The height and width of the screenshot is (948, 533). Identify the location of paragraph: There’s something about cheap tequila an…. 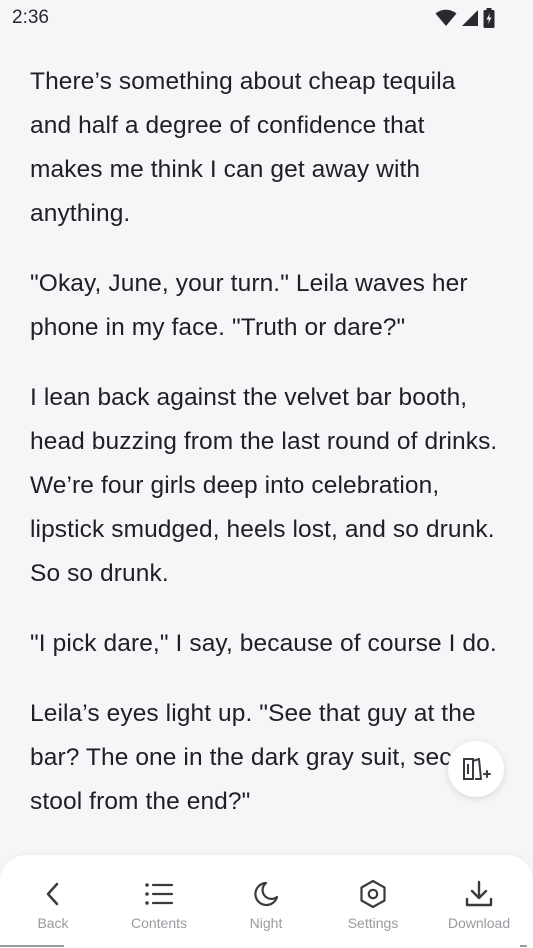
(243, 147).